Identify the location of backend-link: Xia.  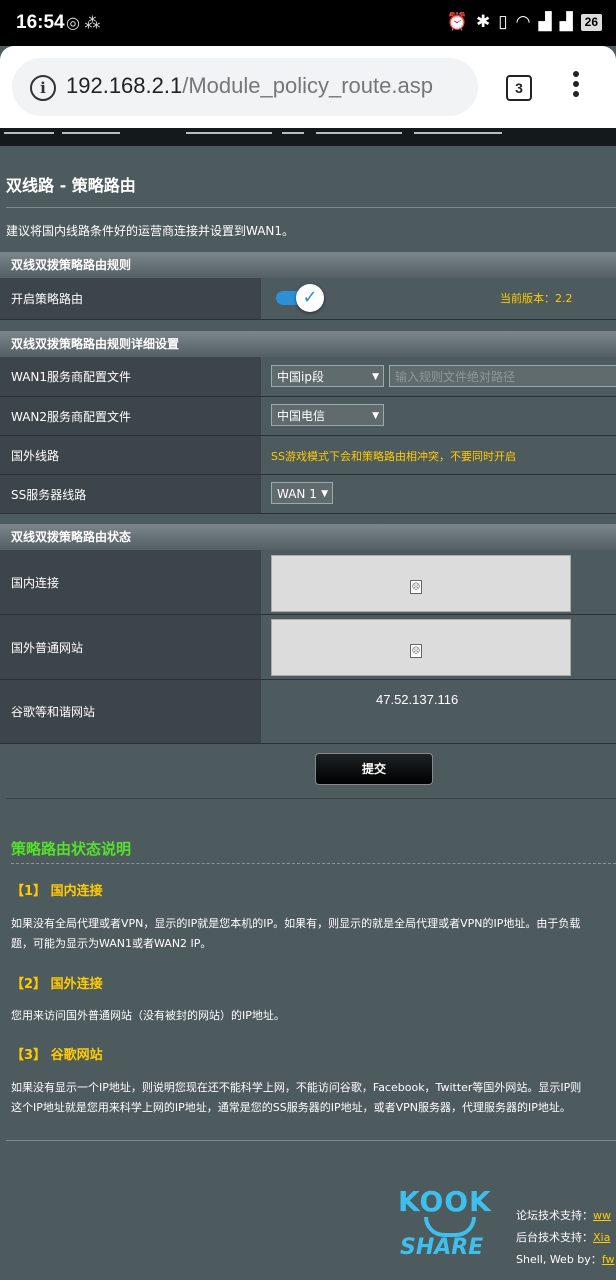
(601, 1237).